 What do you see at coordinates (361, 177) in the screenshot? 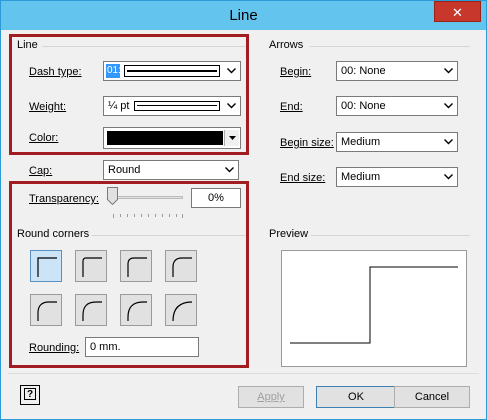
I see `end-size-value: Medium` at bounding box center [361, 177].